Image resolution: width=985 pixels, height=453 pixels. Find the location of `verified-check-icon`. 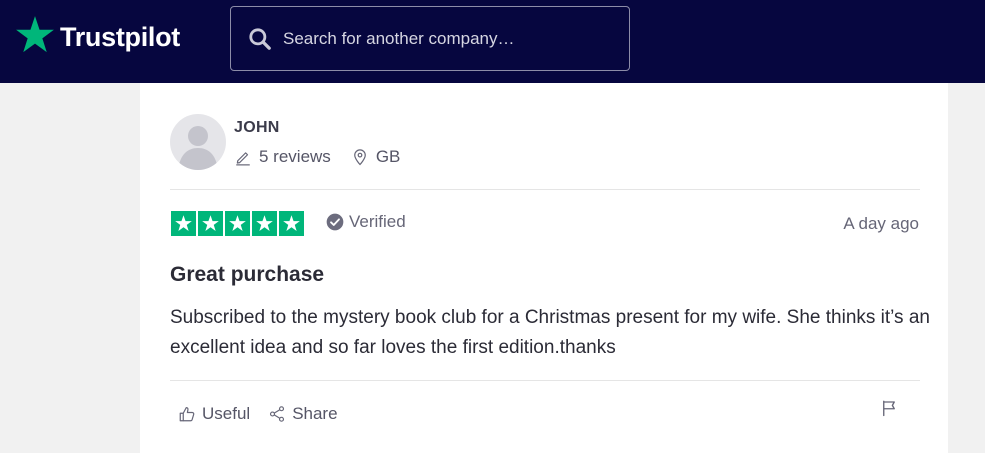

verified-check-icon is located at coordinates (335, 222).